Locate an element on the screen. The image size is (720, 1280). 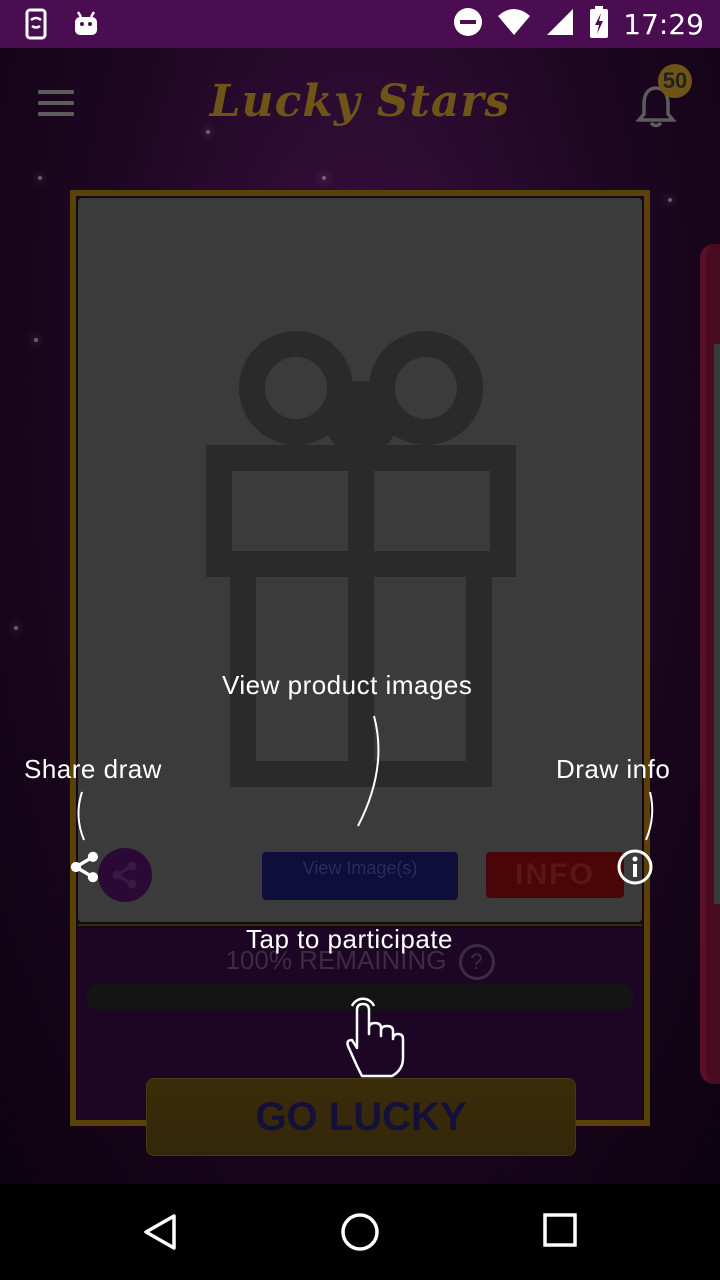
battery-charging-icon is located at coordinates (599, 24).